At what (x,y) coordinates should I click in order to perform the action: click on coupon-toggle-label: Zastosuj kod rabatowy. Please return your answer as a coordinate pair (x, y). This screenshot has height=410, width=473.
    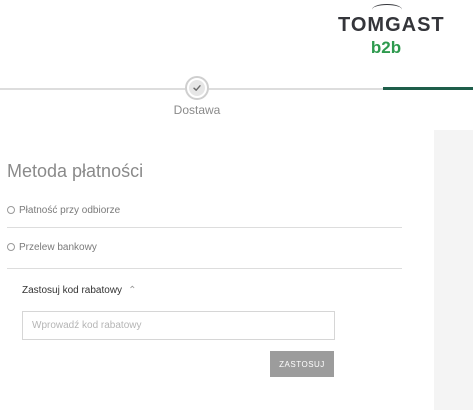
    Looking at the image, I should click on (72, 290).